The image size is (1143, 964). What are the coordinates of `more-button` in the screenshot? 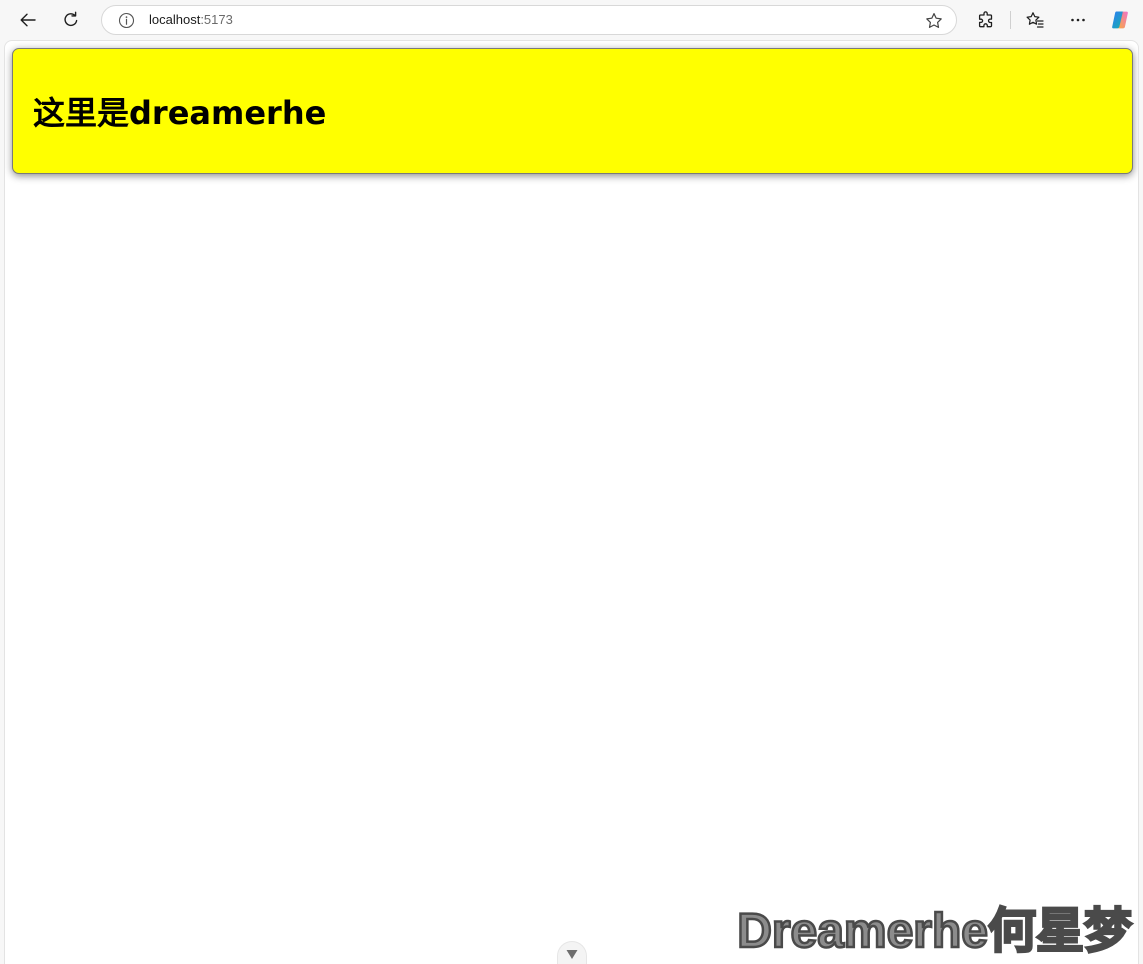 It's located at (1078, 20).